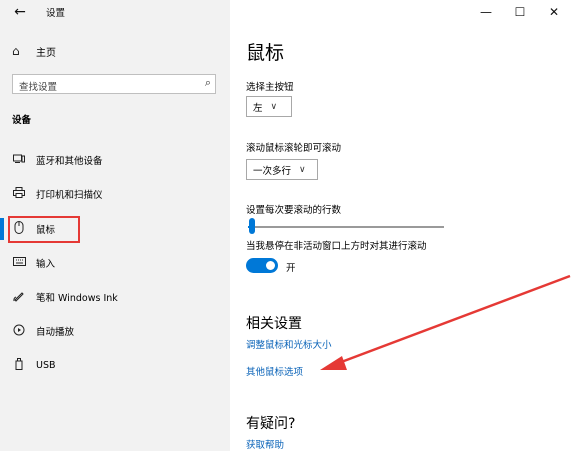  I want to click on sidebar-item-home: ⌂ 主页, so click(34, 51).